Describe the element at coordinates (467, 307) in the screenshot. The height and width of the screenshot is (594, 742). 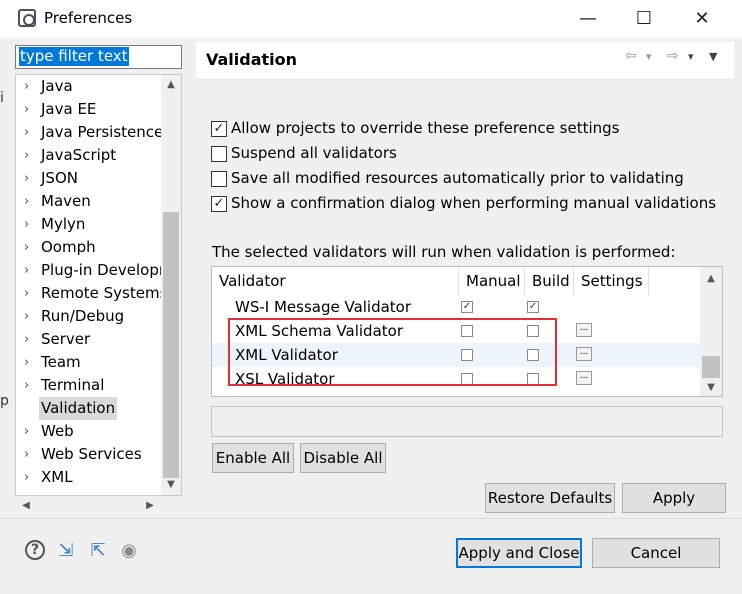
I see `manual-checkbox: ✓` at that location.